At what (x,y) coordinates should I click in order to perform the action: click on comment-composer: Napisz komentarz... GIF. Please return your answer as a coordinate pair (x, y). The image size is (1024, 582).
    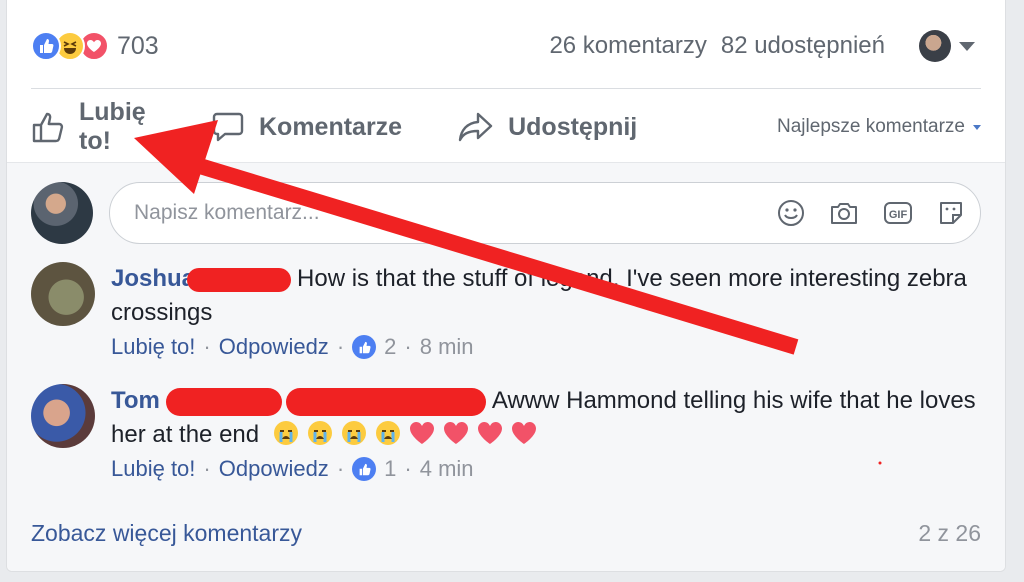
    Looking at the image, I should click on (506, 213).